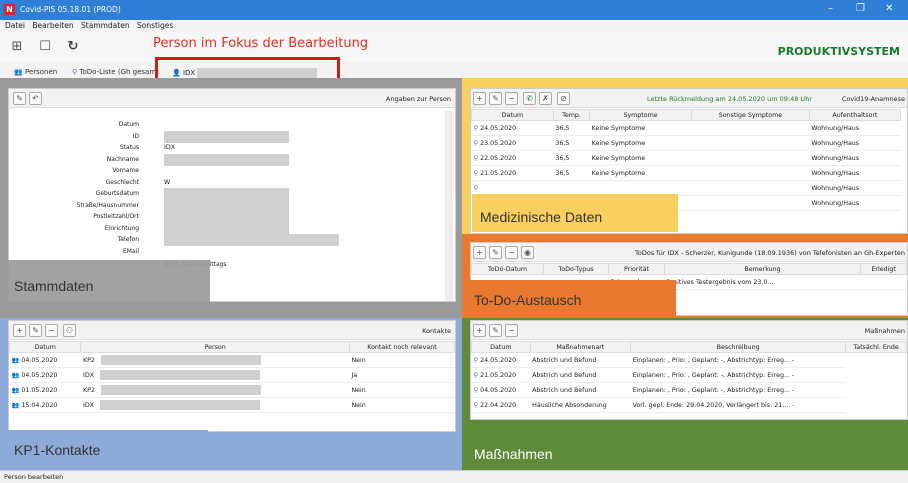 The width and height of the screenshot is (908, 483). What do you see at coordinates (580, 347) in the screenshot?
I see `column-header: Maßnahmenart` at bounding box center [580, 347].